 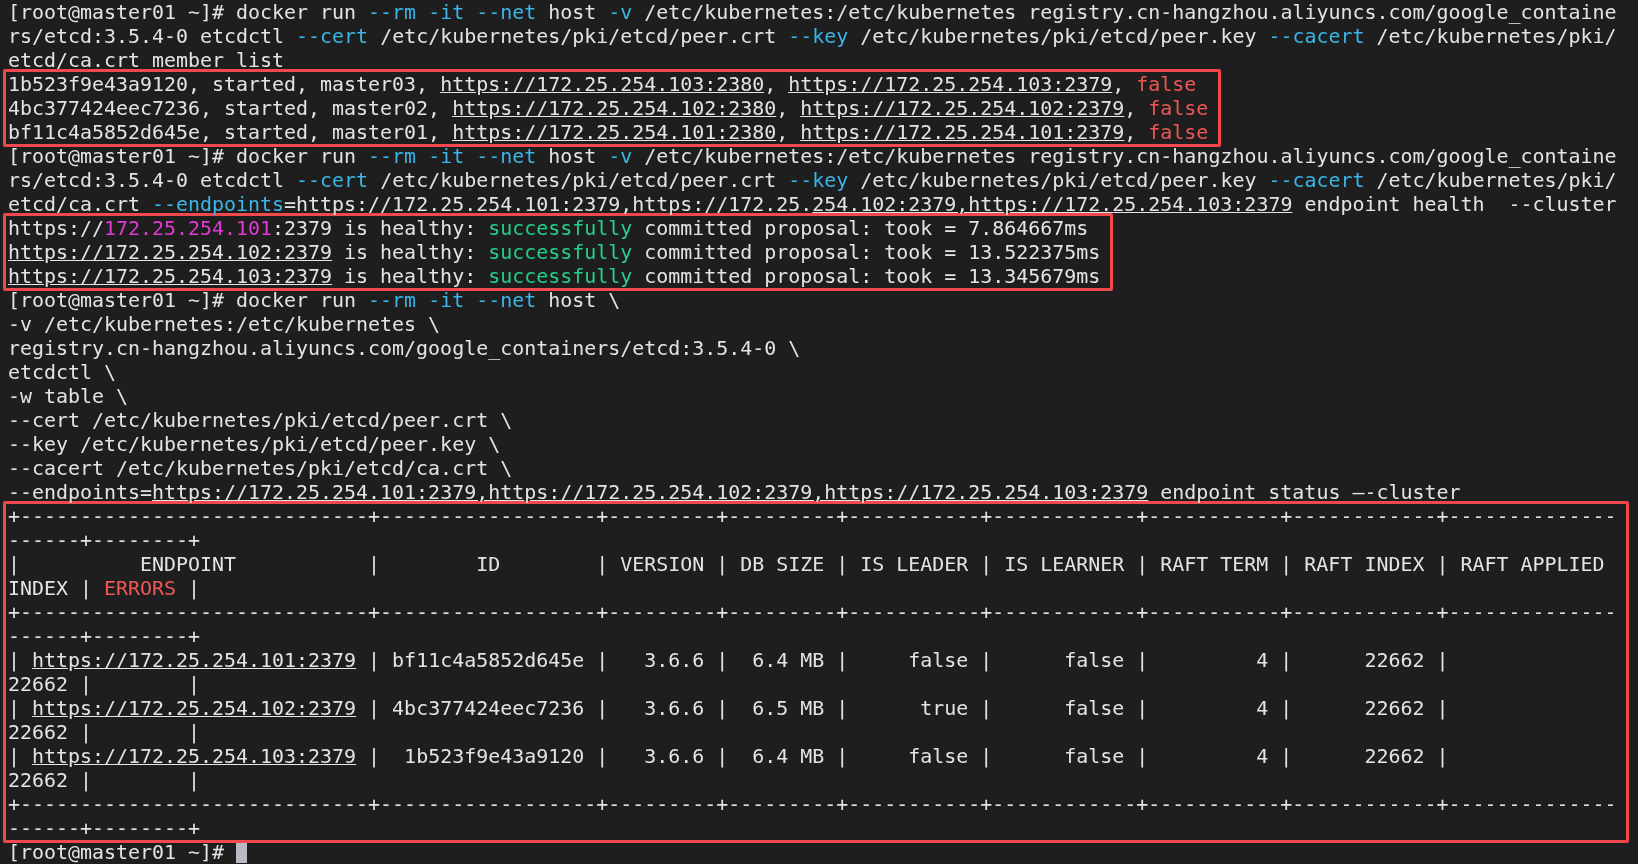 What do you see at coordinates (105, 588) in the screenshot?
I see `terminal-line: INDEX | ERRORS |` at bounding box center [105, 588].